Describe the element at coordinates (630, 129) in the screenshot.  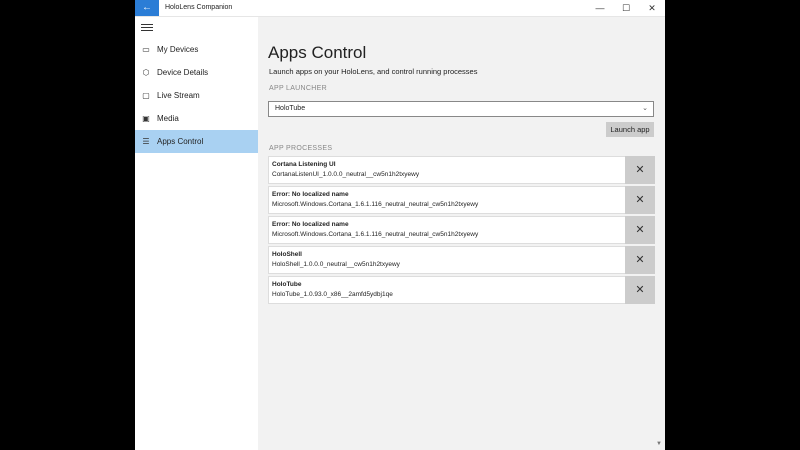
I see `launch-app-button: Launch app` at that location.